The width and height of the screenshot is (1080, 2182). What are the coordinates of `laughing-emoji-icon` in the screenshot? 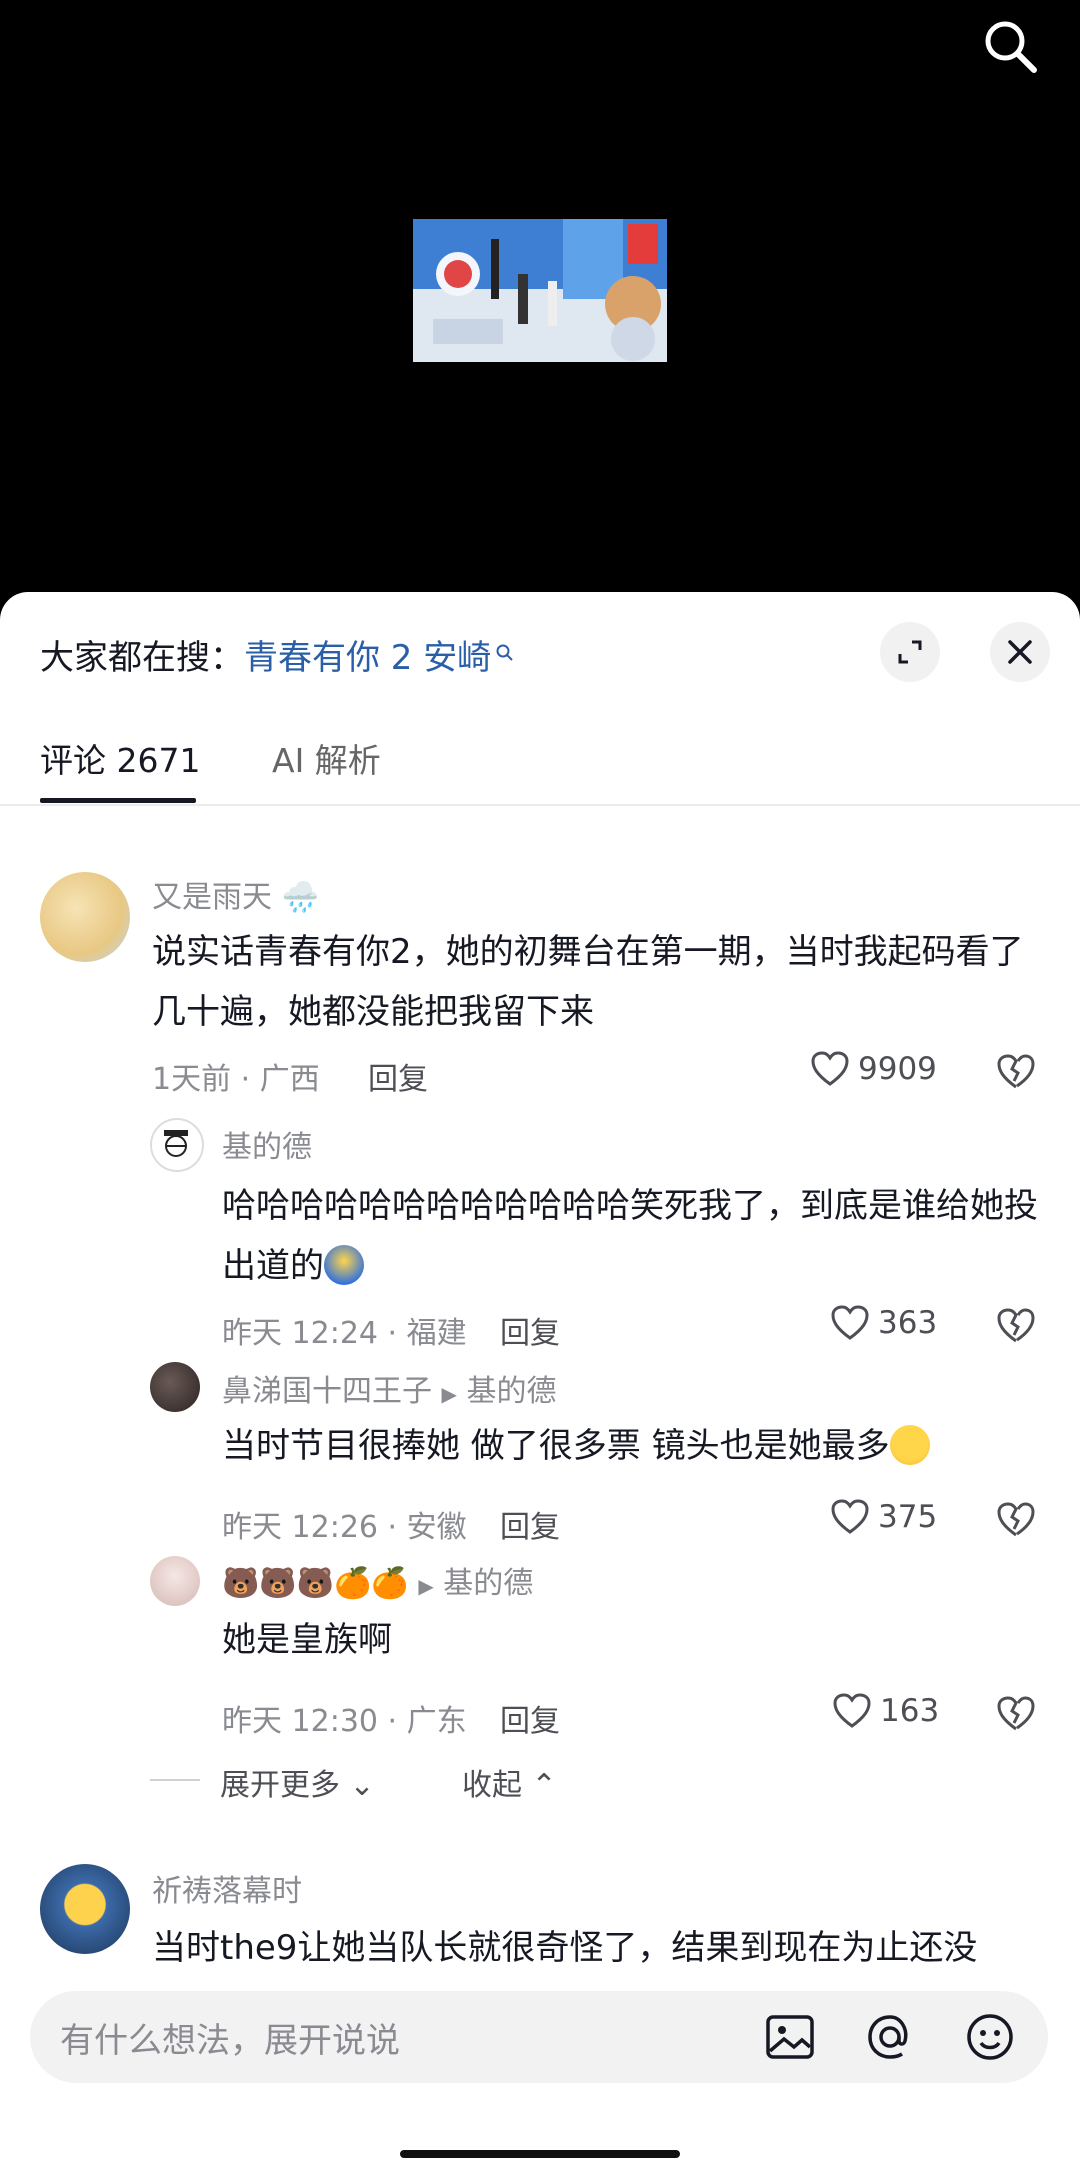 It's located at (344, 1265).